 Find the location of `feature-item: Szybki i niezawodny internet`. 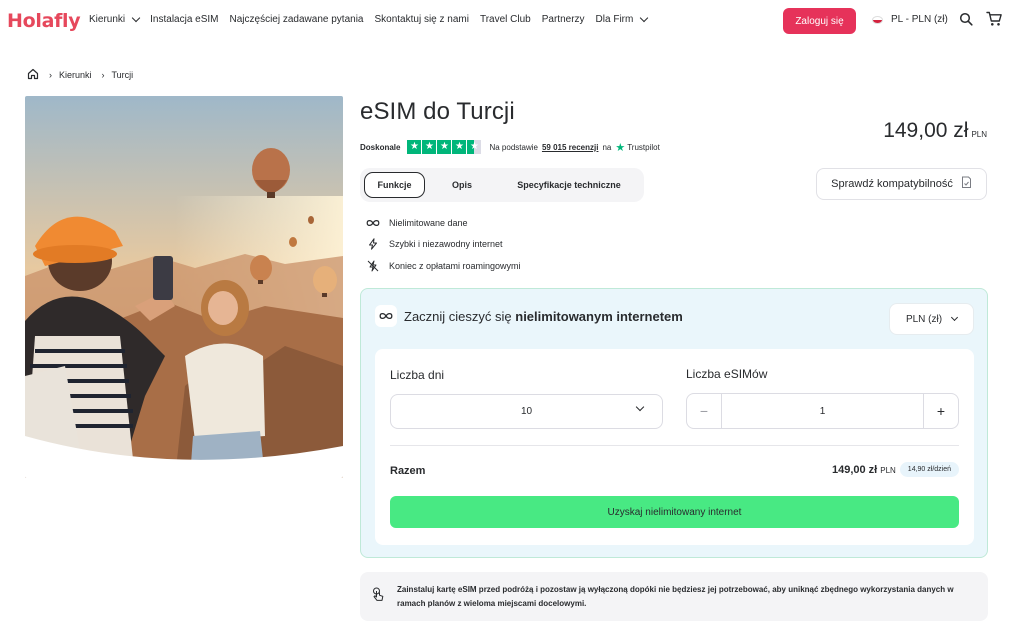

feature-item: Szybki i niezawodny internet is located at coordinates (443, 245).